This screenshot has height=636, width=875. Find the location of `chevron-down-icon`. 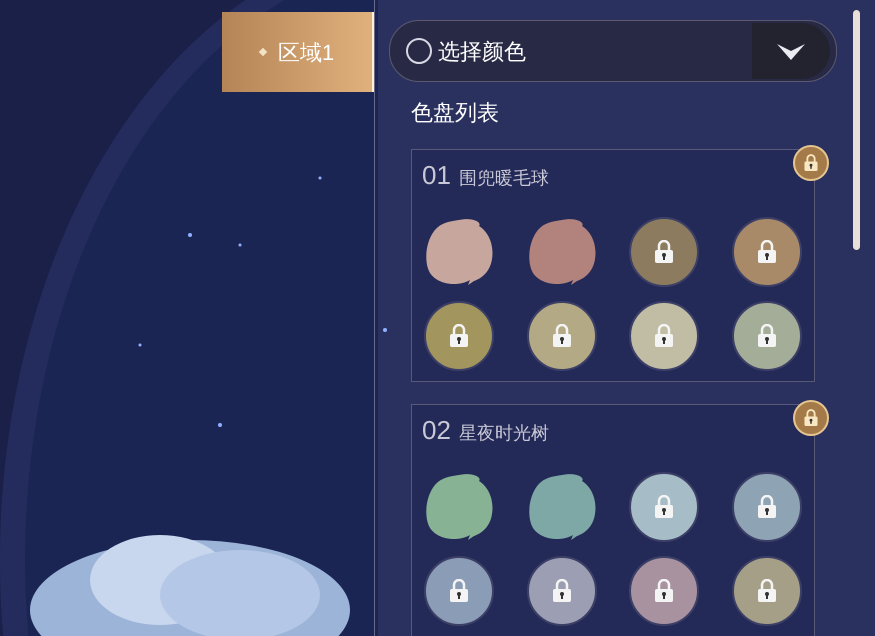

chevron-down-icon is located at coordinates (791, 51).